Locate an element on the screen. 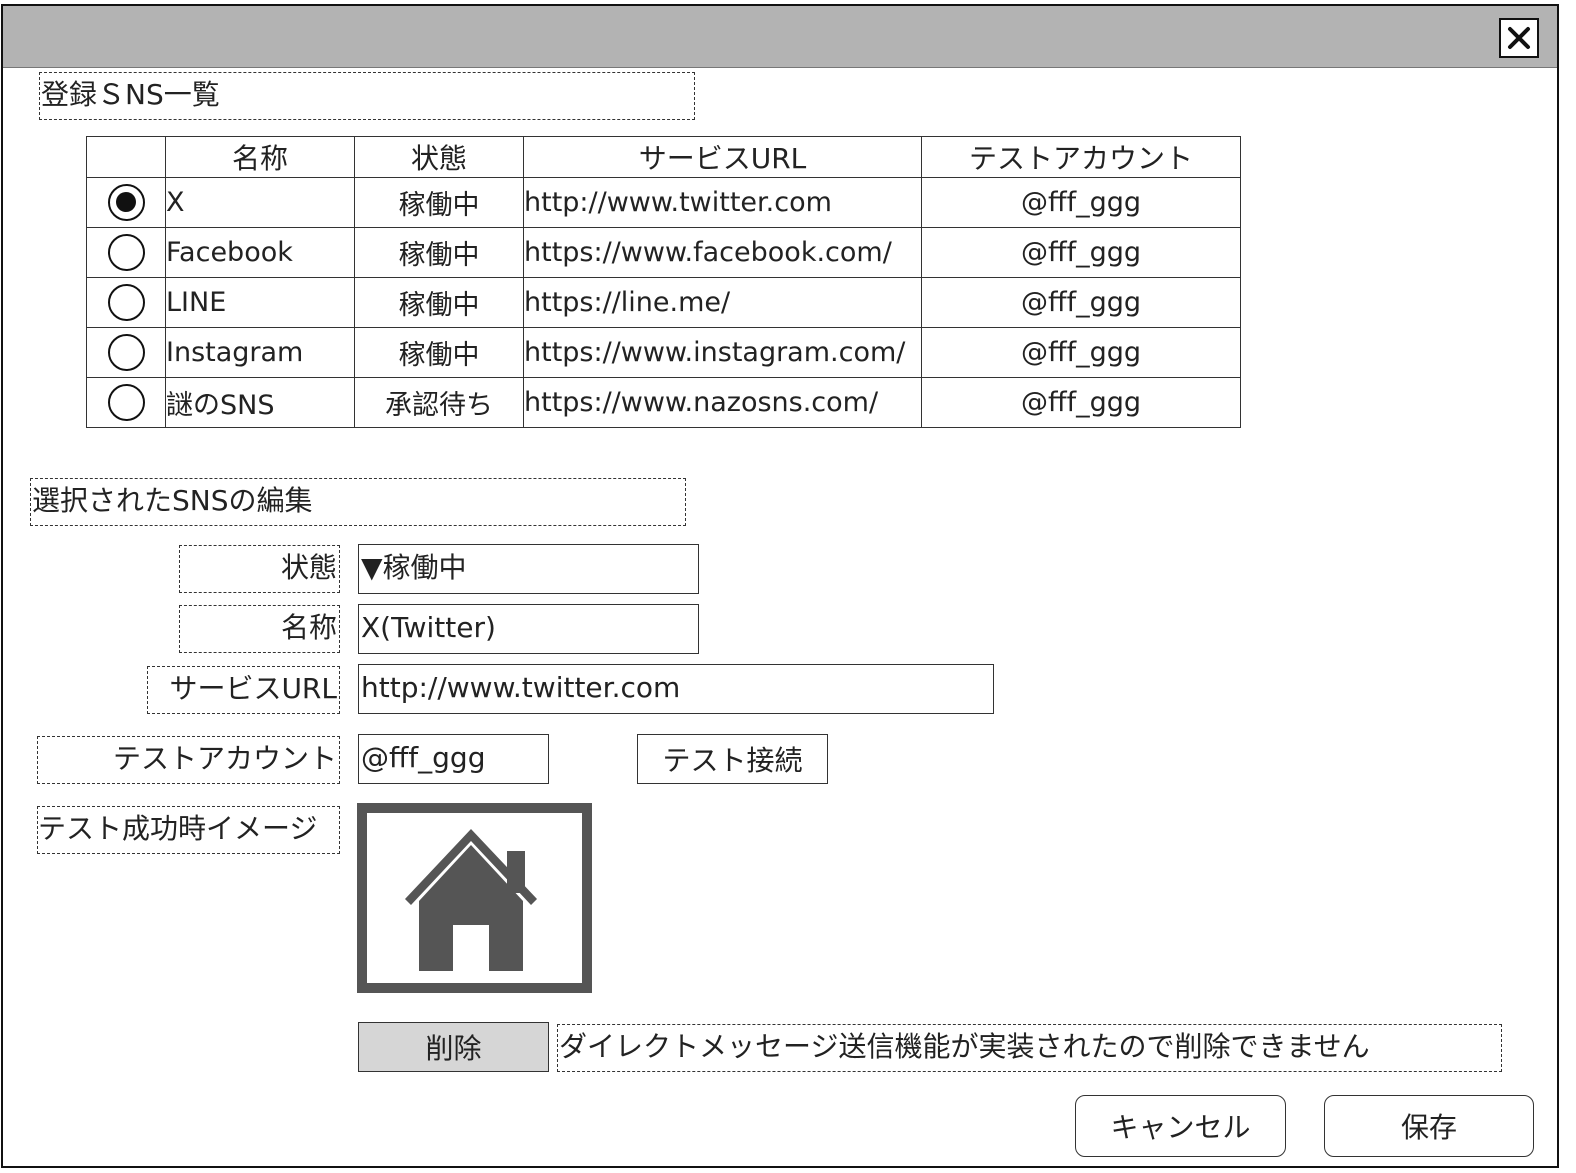 The width and height of the screenshot is (1576, 1173). col-header-select is located at coordinates (126, 157).